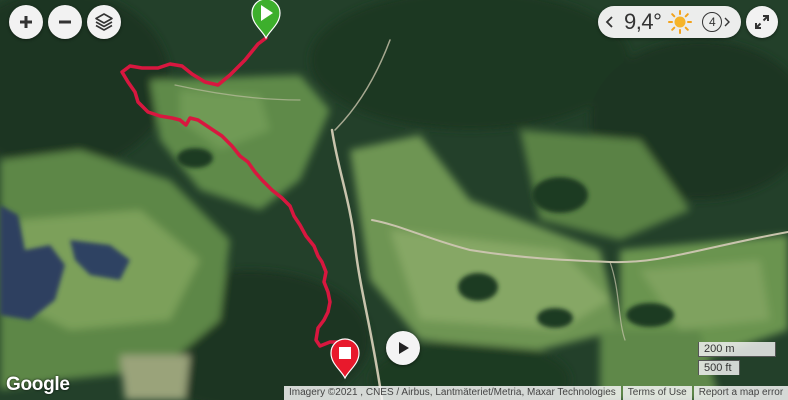 The image size is (788, 400). I want to click on play-route-button, so click(403, 348).